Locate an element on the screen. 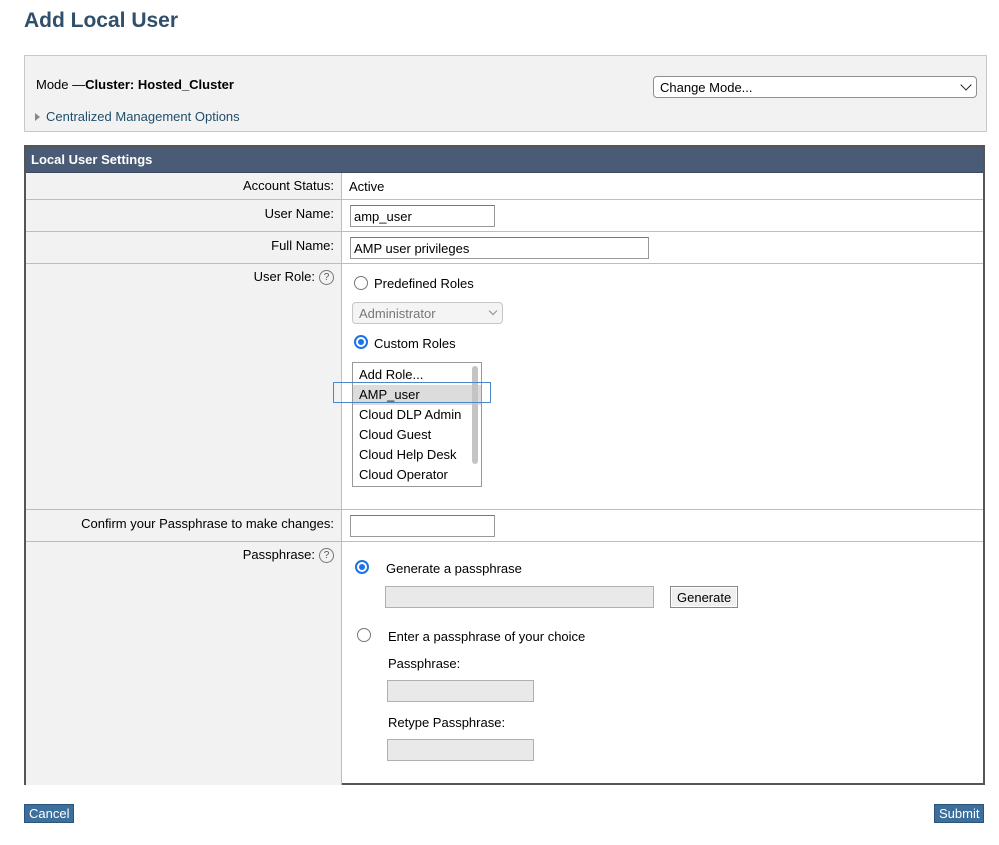 This screenshot has height=845, width=999. listbox-scrollbar is located at coordinates (475, 415).